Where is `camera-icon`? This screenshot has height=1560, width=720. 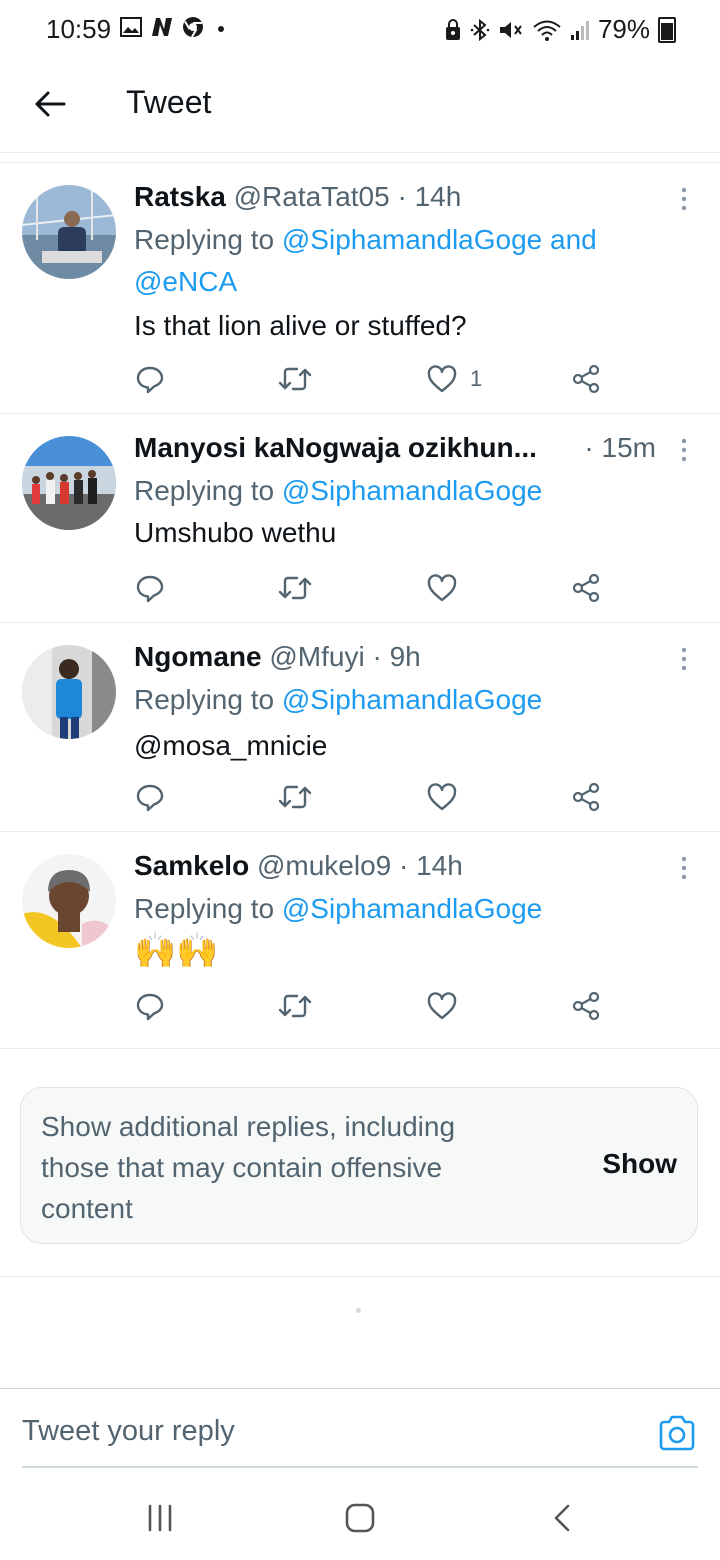 camera-icon is located at coordinates (677, 1433).